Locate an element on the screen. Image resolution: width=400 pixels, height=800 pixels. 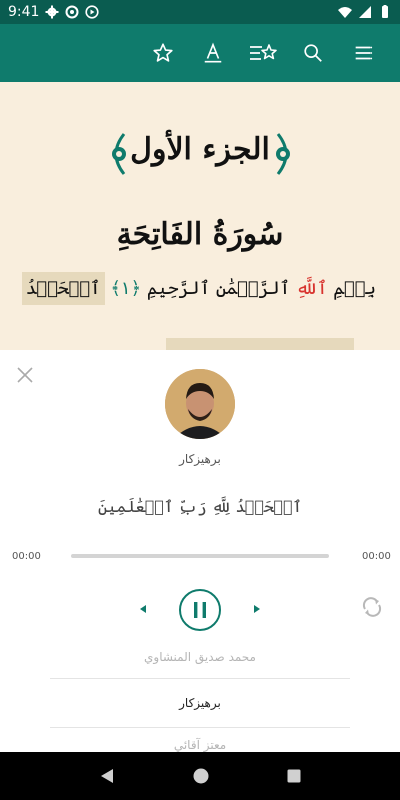
next-verse-button is located at coordinates (257, 609).